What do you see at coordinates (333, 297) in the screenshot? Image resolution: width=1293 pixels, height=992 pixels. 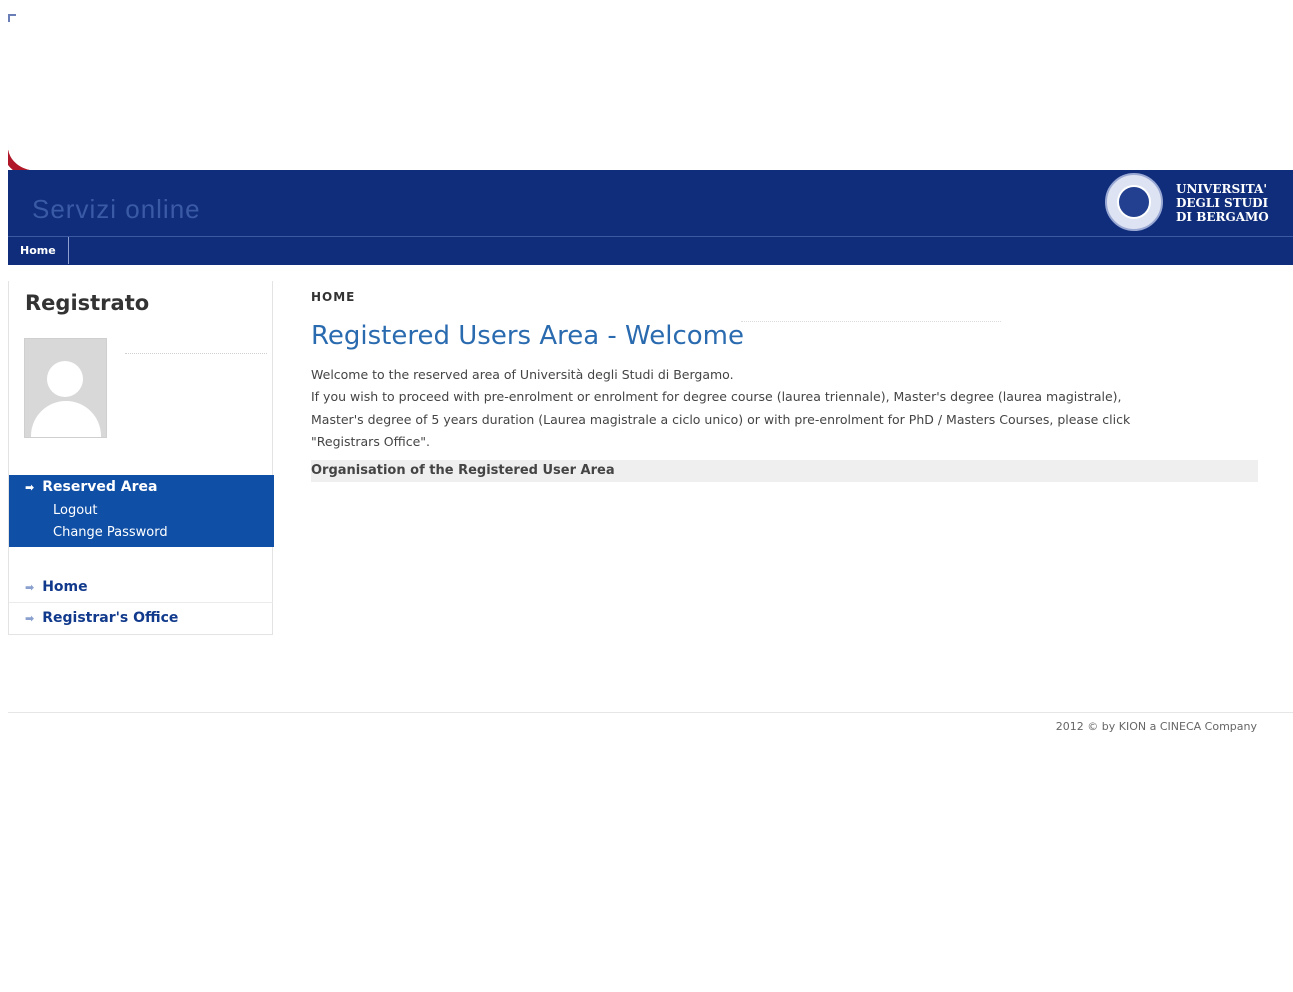 I see `breadcrumb: HOME` at bounding box center [333, 297].